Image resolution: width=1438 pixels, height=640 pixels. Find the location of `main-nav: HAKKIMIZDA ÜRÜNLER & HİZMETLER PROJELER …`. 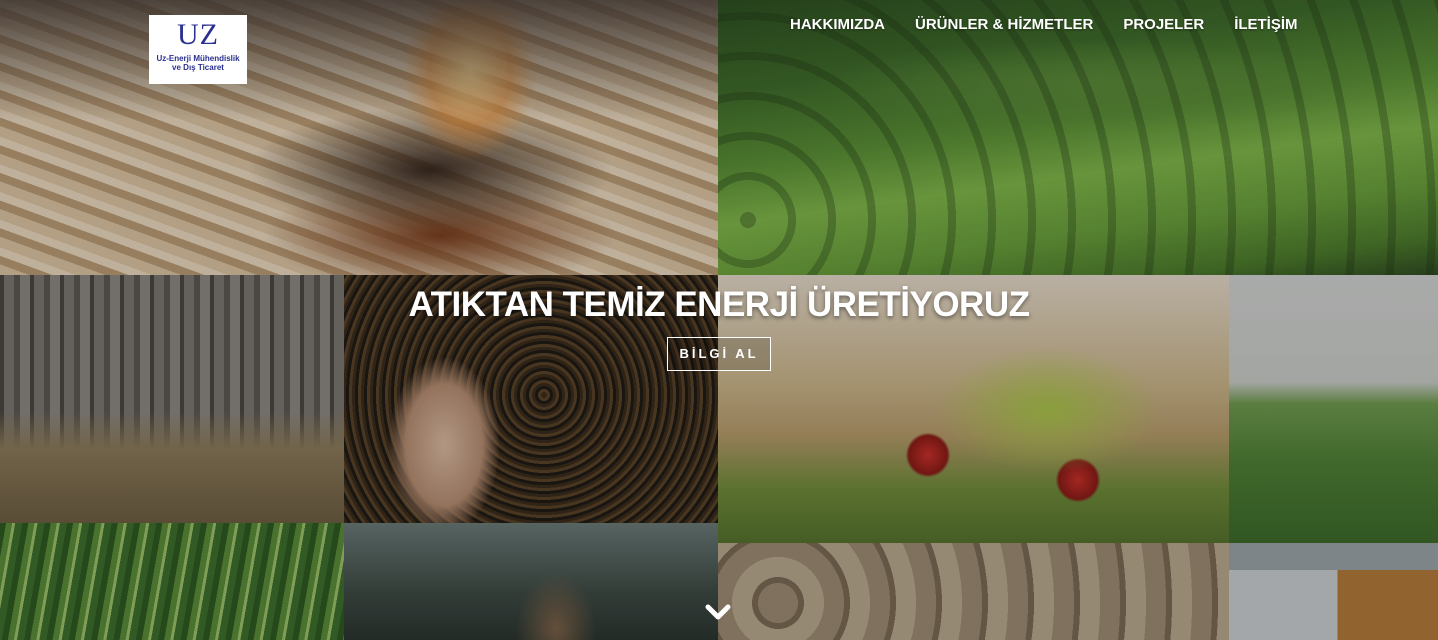

main-nav: HAKKIMIZDA ÜRÜNLER & HİZMETLER PROJELER … is located at coordinates (1059, 24).